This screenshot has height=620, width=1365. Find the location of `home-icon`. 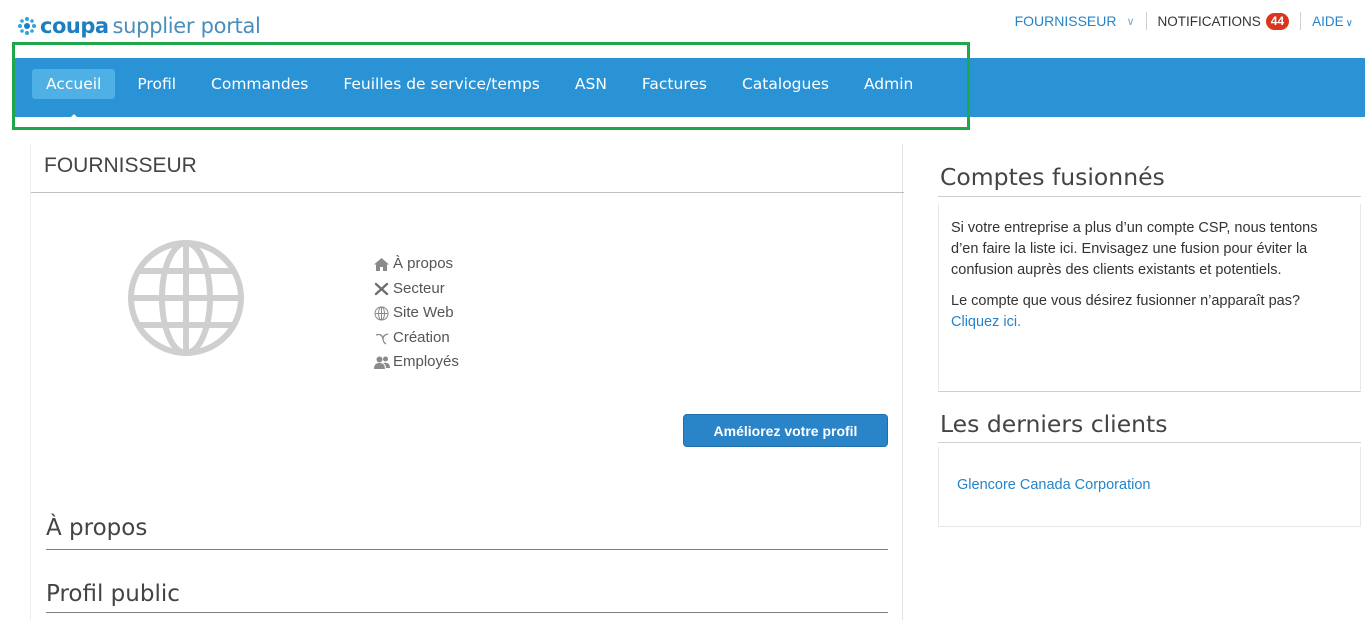

home-icon is located at coordinates (381, 264).